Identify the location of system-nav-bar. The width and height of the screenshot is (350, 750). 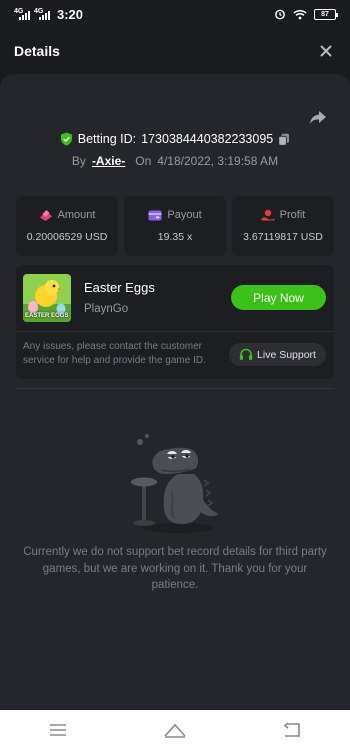
(175, 730).